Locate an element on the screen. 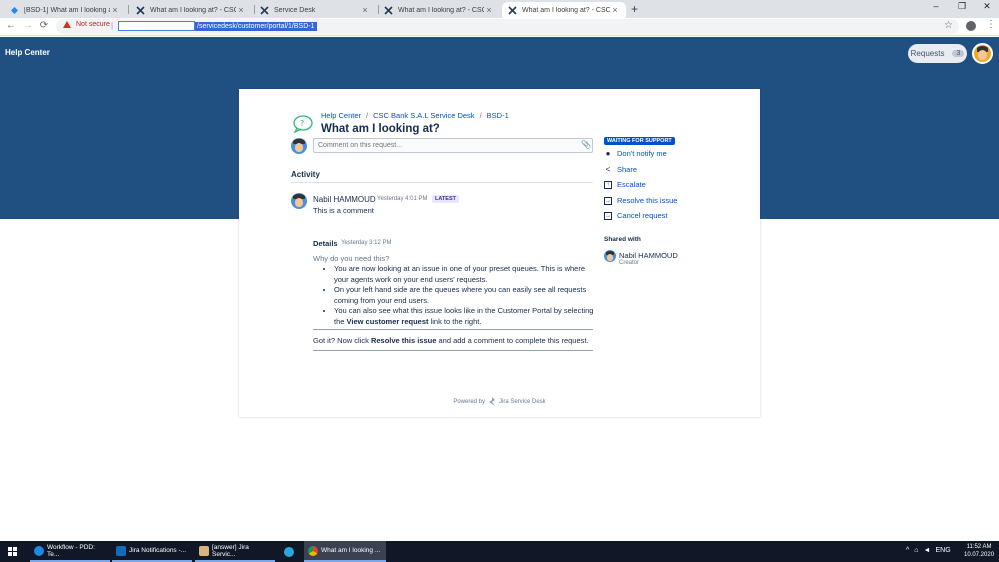  powered-by: Powered by Jira Service Desk is located at coordinates (499, 401).